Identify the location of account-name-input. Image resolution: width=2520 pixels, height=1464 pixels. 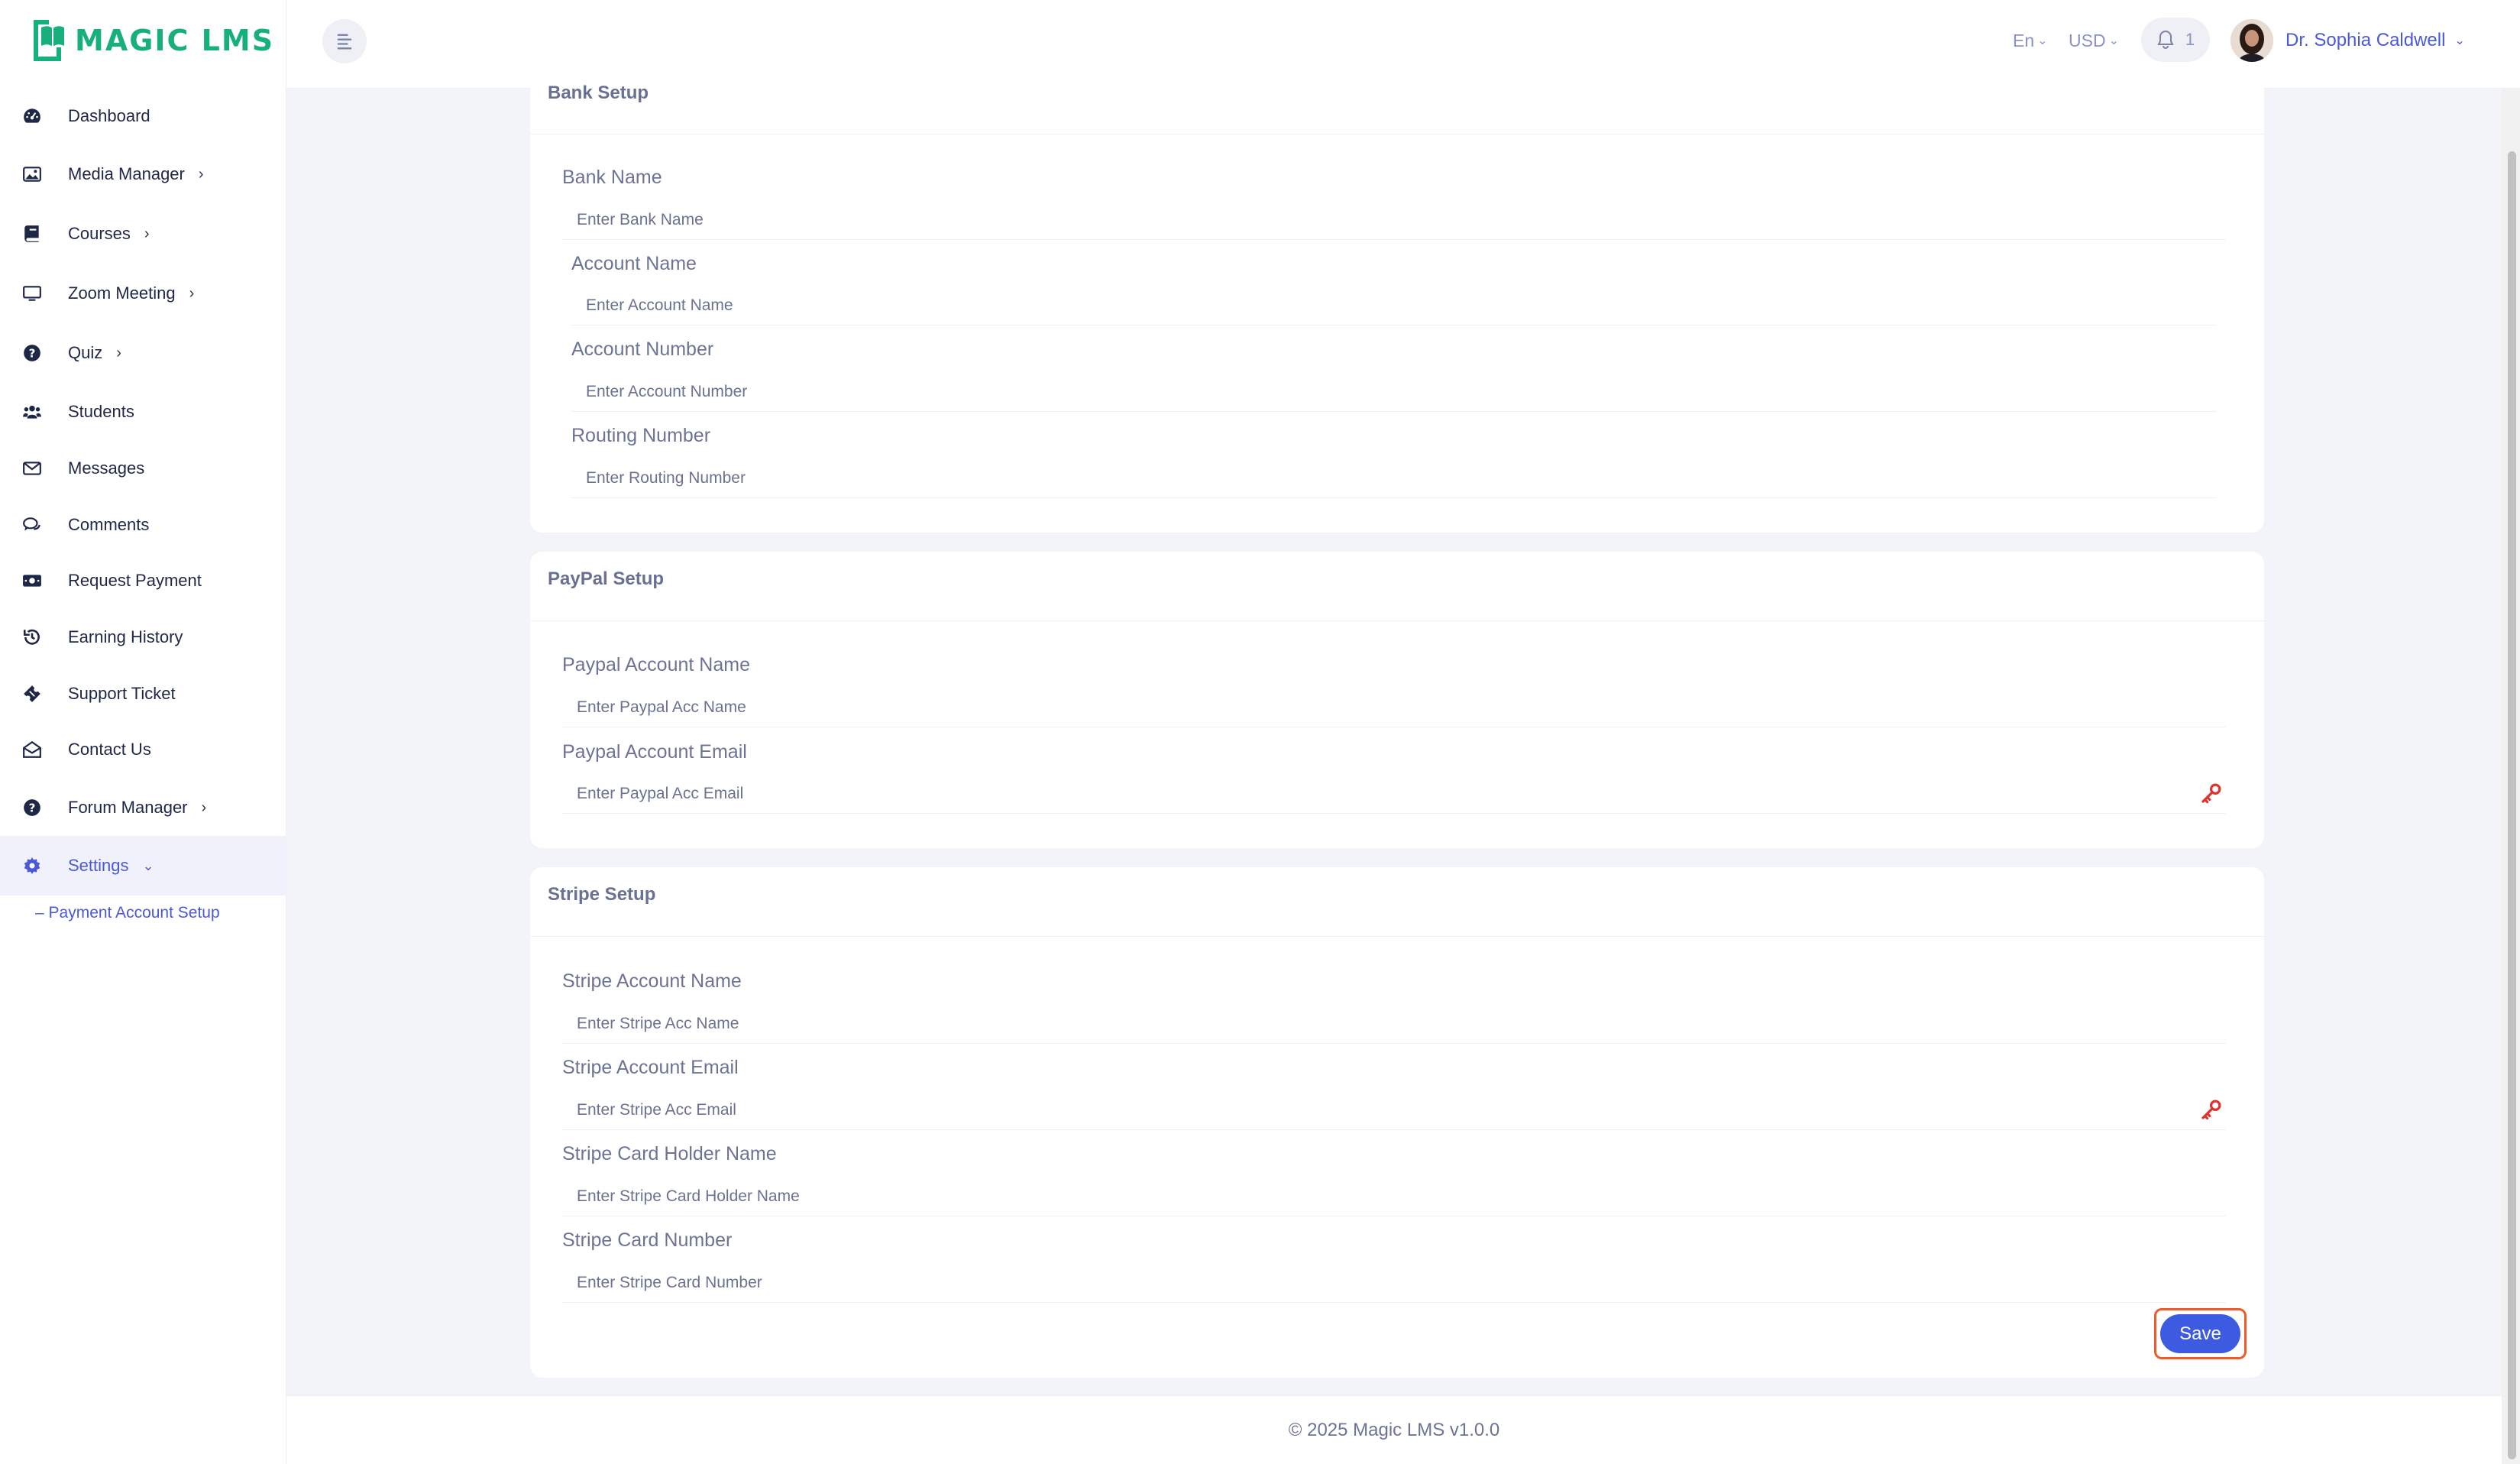
(1394, 306).